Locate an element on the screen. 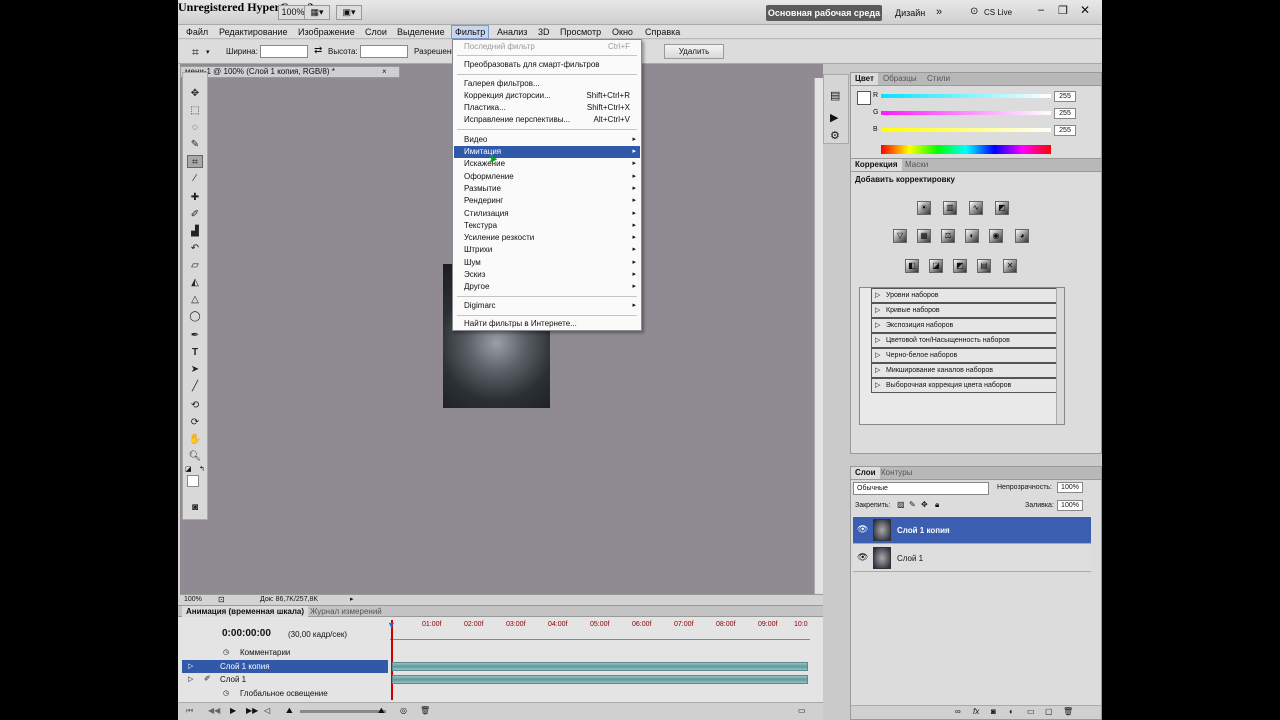 Image resolution: width=1280 pixels, height=720 pixels. type-tool-icon: T is located at coordinates (195, 352).